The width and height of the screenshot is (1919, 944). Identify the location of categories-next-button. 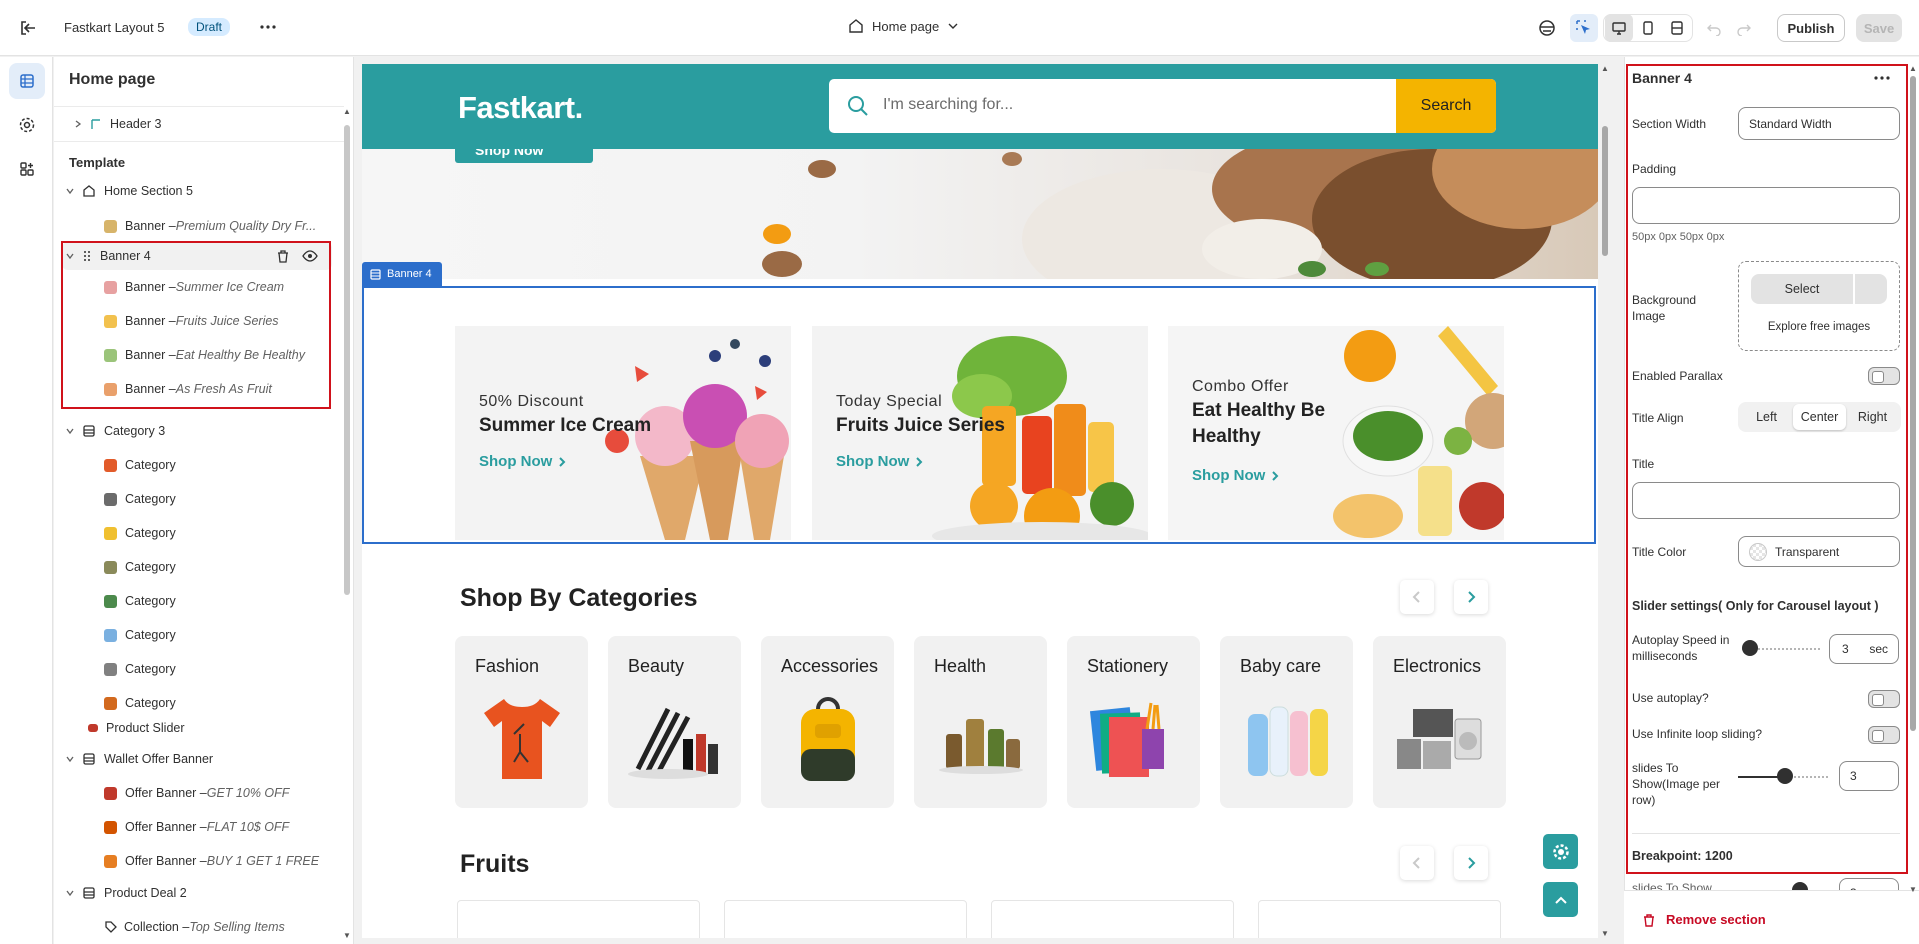
(1471, 597).